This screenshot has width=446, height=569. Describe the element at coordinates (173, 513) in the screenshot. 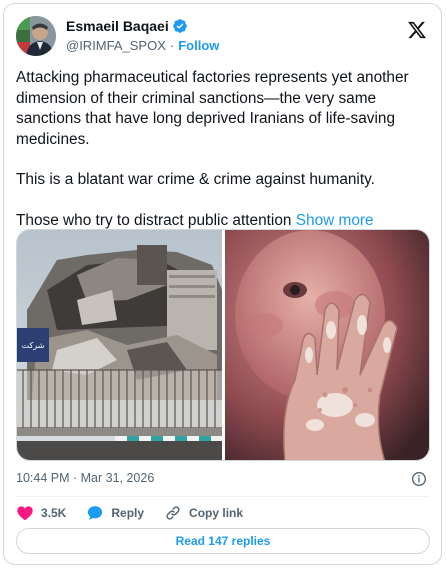

I see `link-icon` at that location.